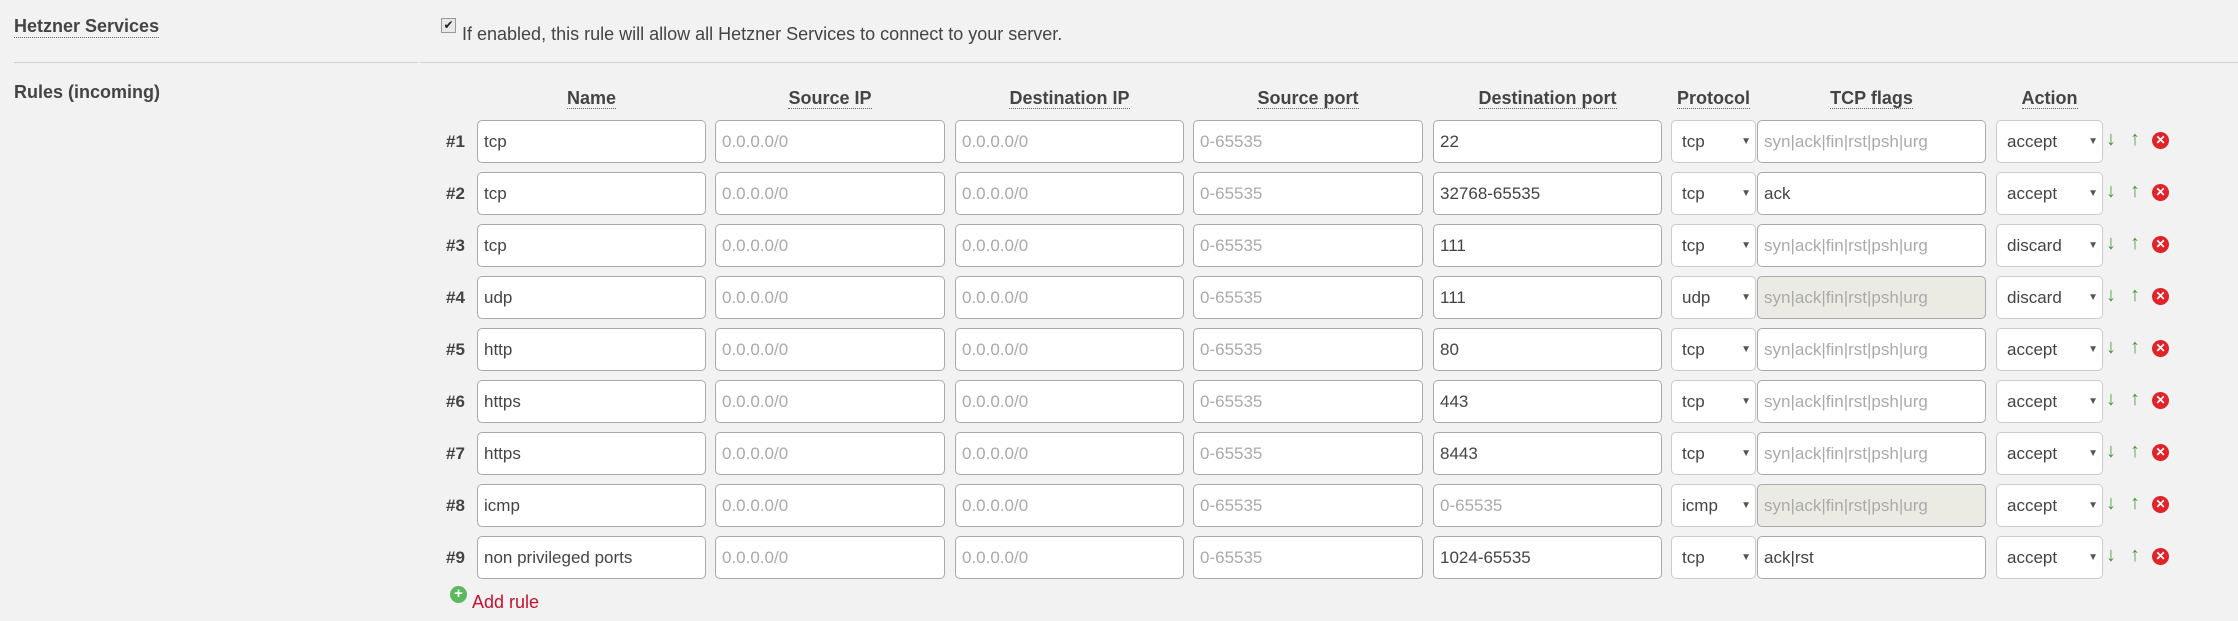 This screenshot has height=621, width=2238. Describe the element at coordinates (1713, 297) in the screenshot. I see `protocol-select: udp ▼` at that location.